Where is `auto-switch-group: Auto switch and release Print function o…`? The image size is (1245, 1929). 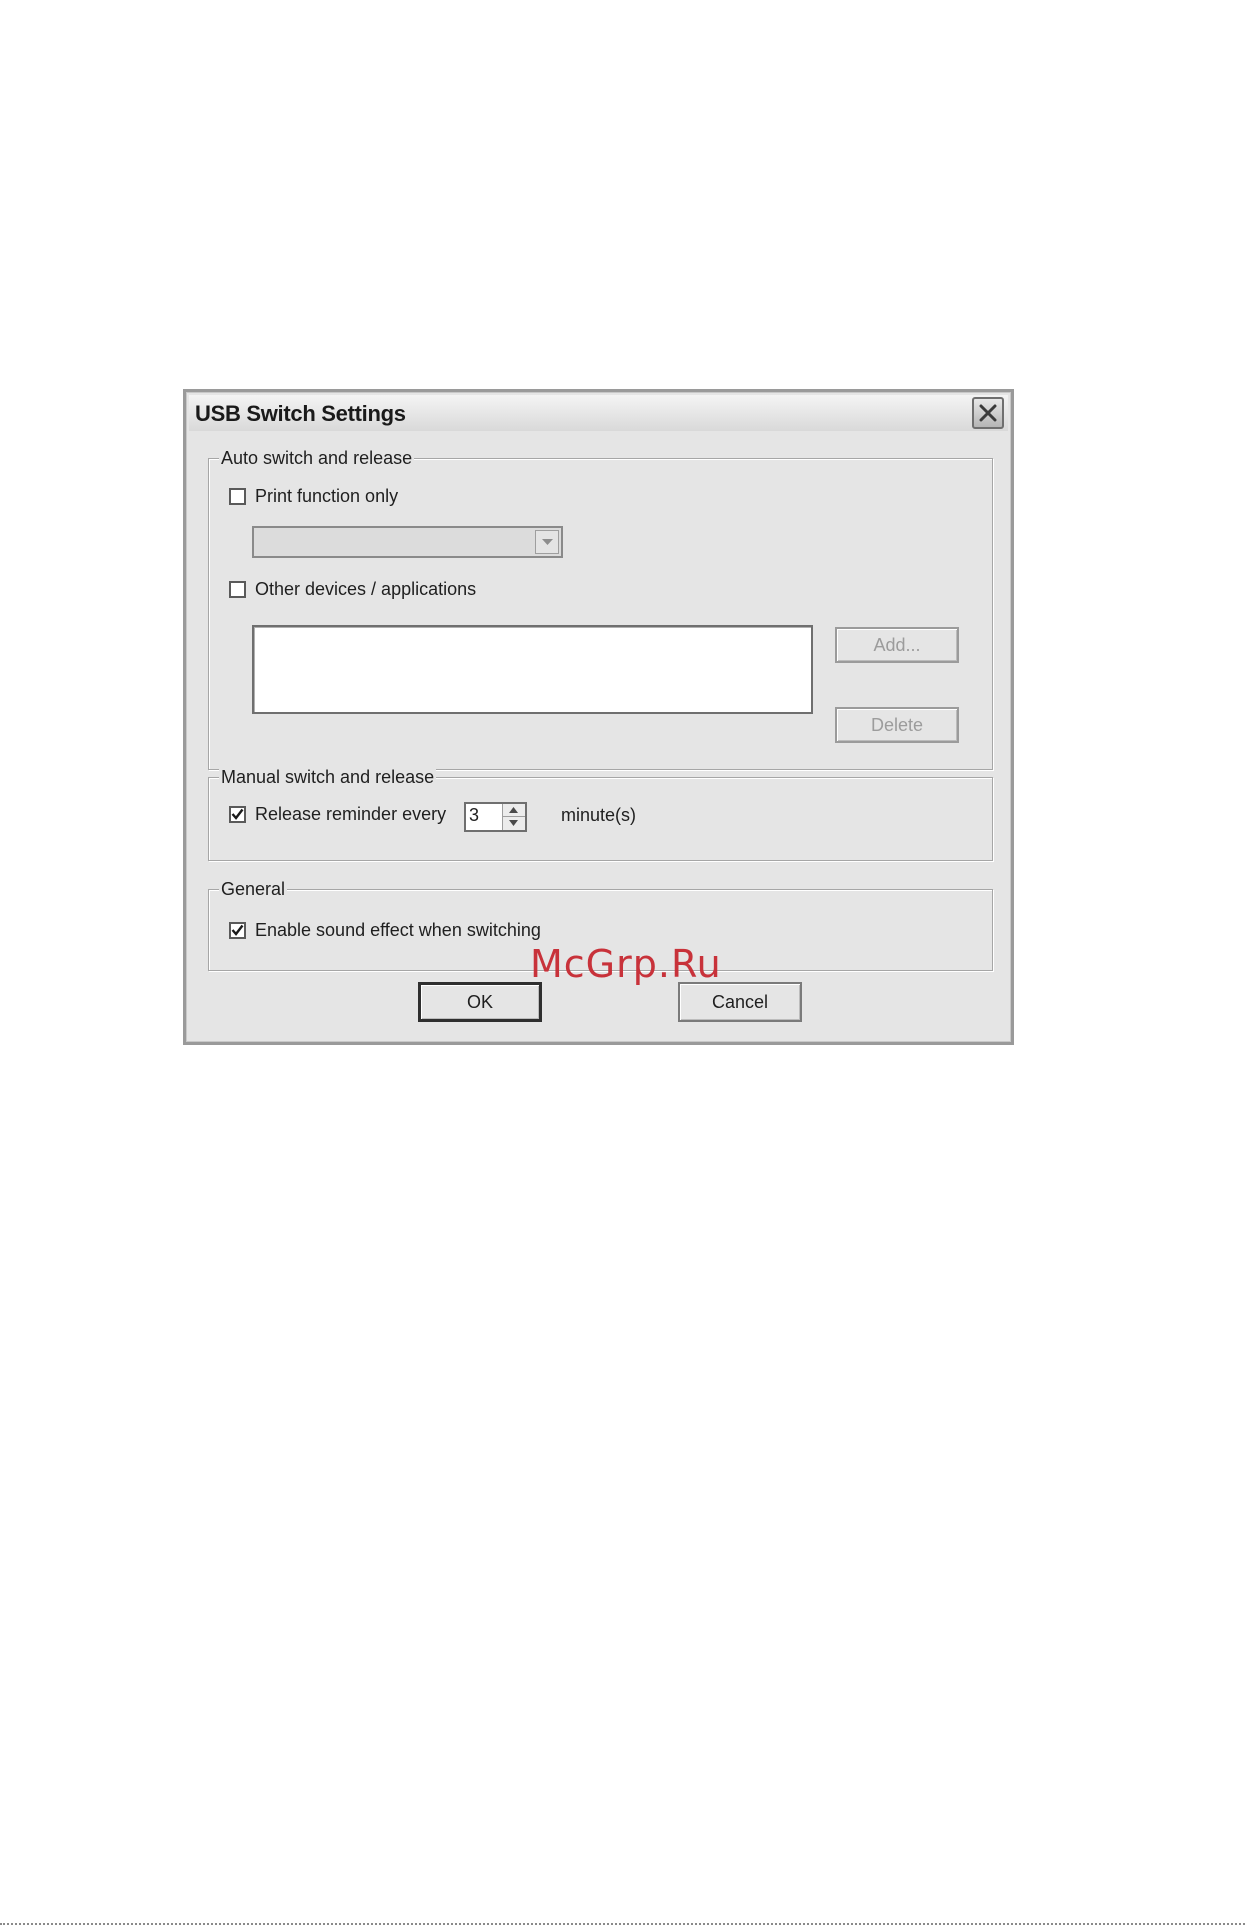
auto-switch-group: Auto switch and release Print function o… is located at coordinates (600, 609).